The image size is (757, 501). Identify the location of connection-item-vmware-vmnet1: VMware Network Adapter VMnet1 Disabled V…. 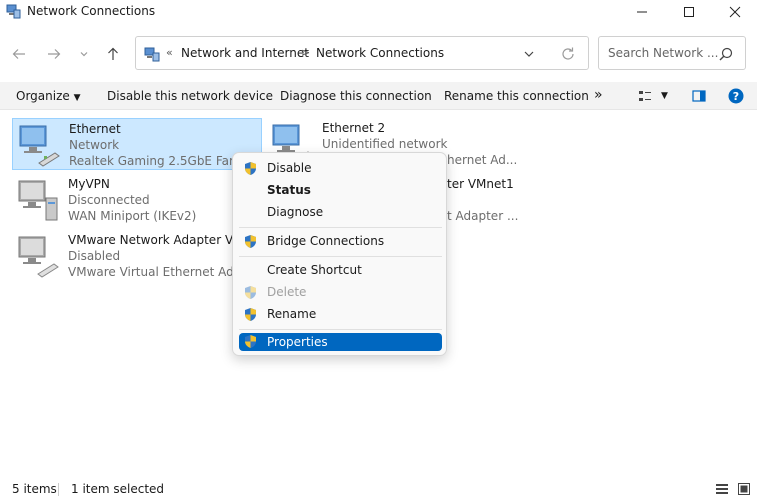
(141, 256).